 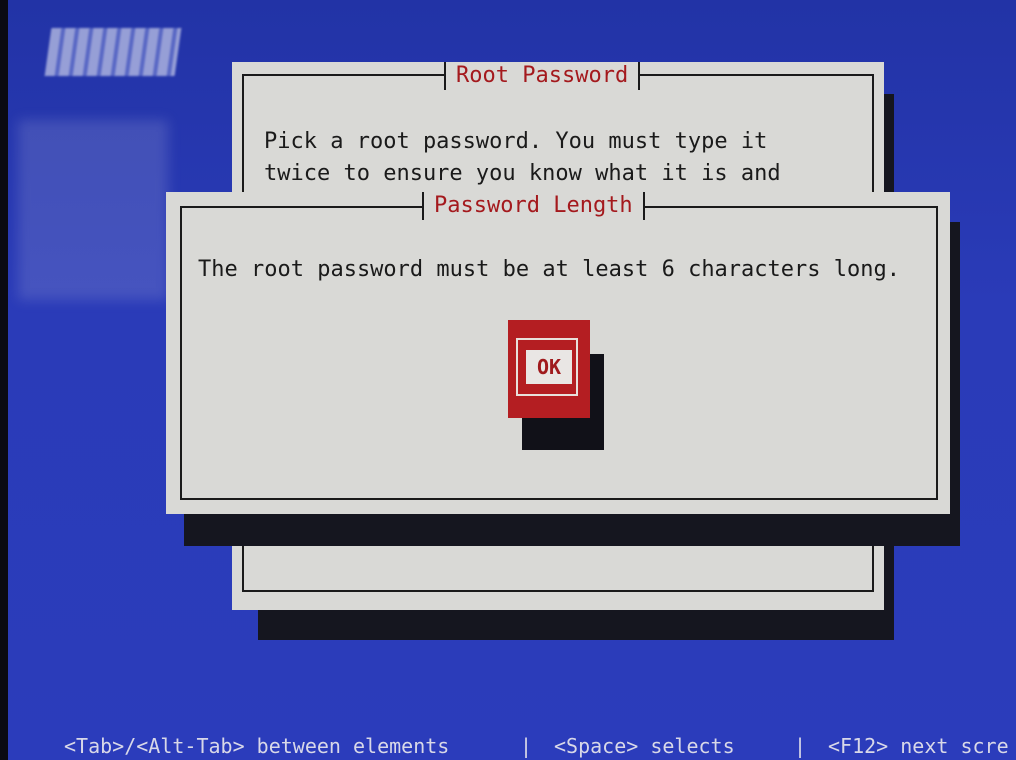 I want to click on screen-reflection, so click(x=93, y=210).